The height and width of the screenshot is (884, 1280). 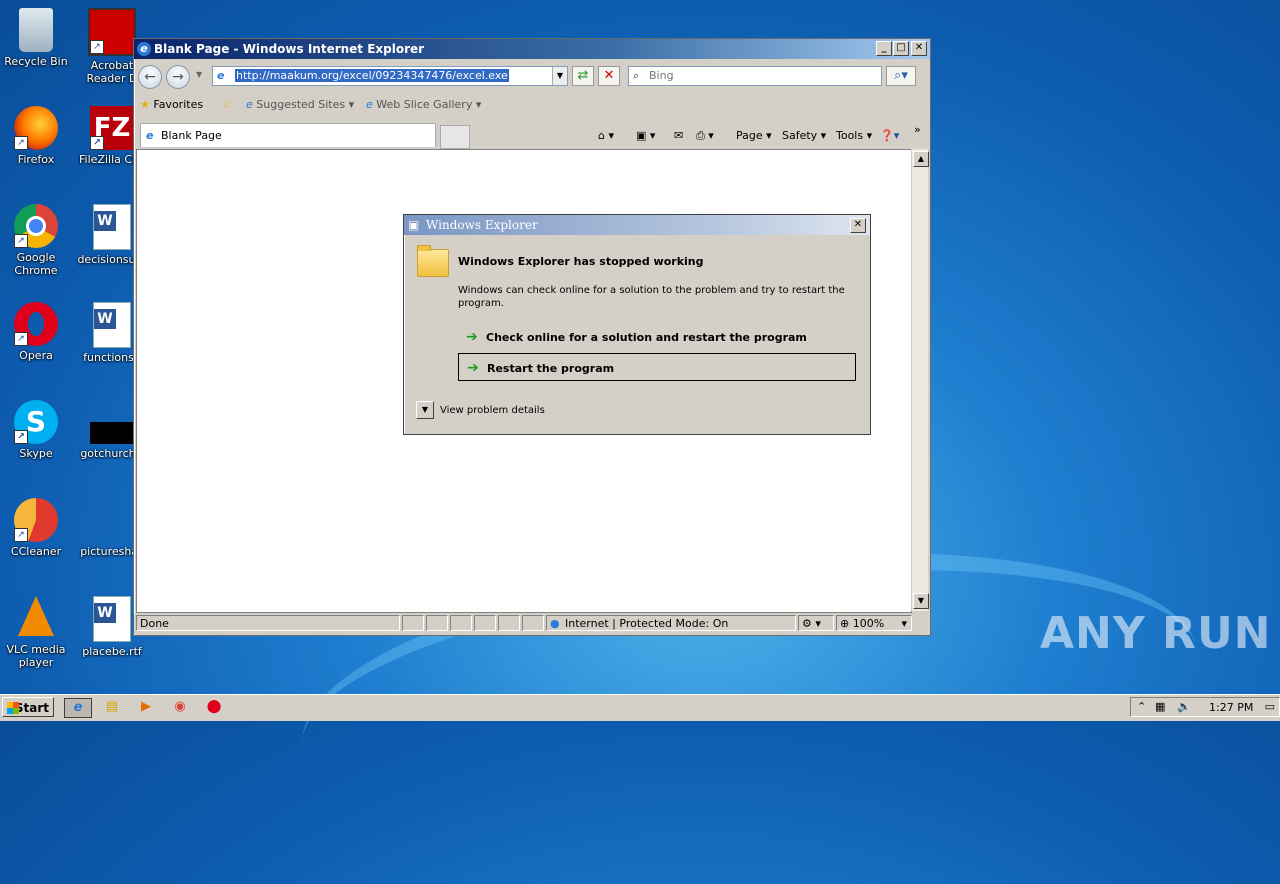 What do you see at coordinates (414, 225) in the screenshot?
I see `windows-explorer-icon: ▣` at bounding box center [414, 225].